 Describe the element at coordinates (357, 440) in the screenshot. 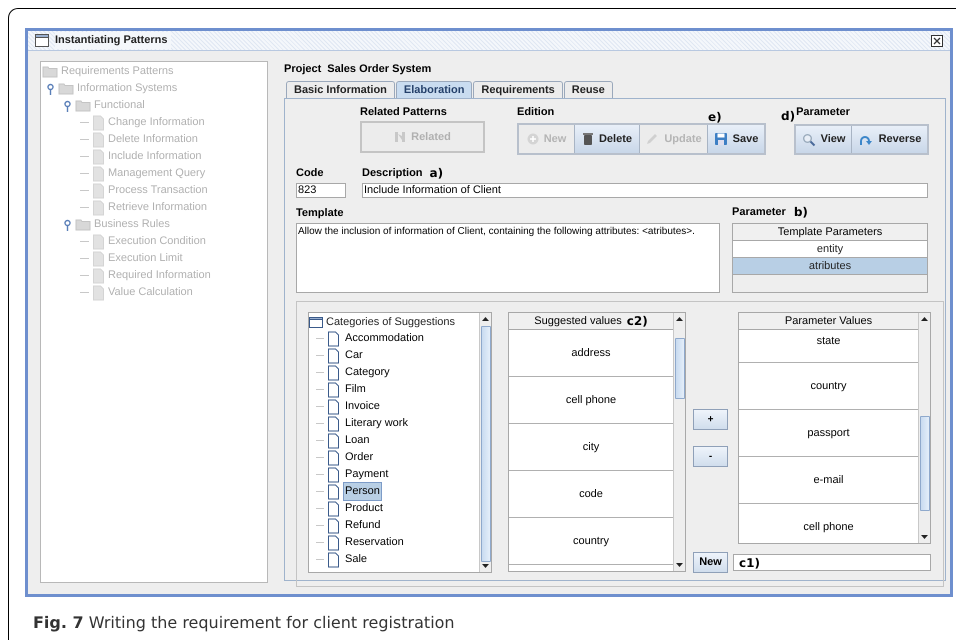

I see `tree-item: Loan` at that location.